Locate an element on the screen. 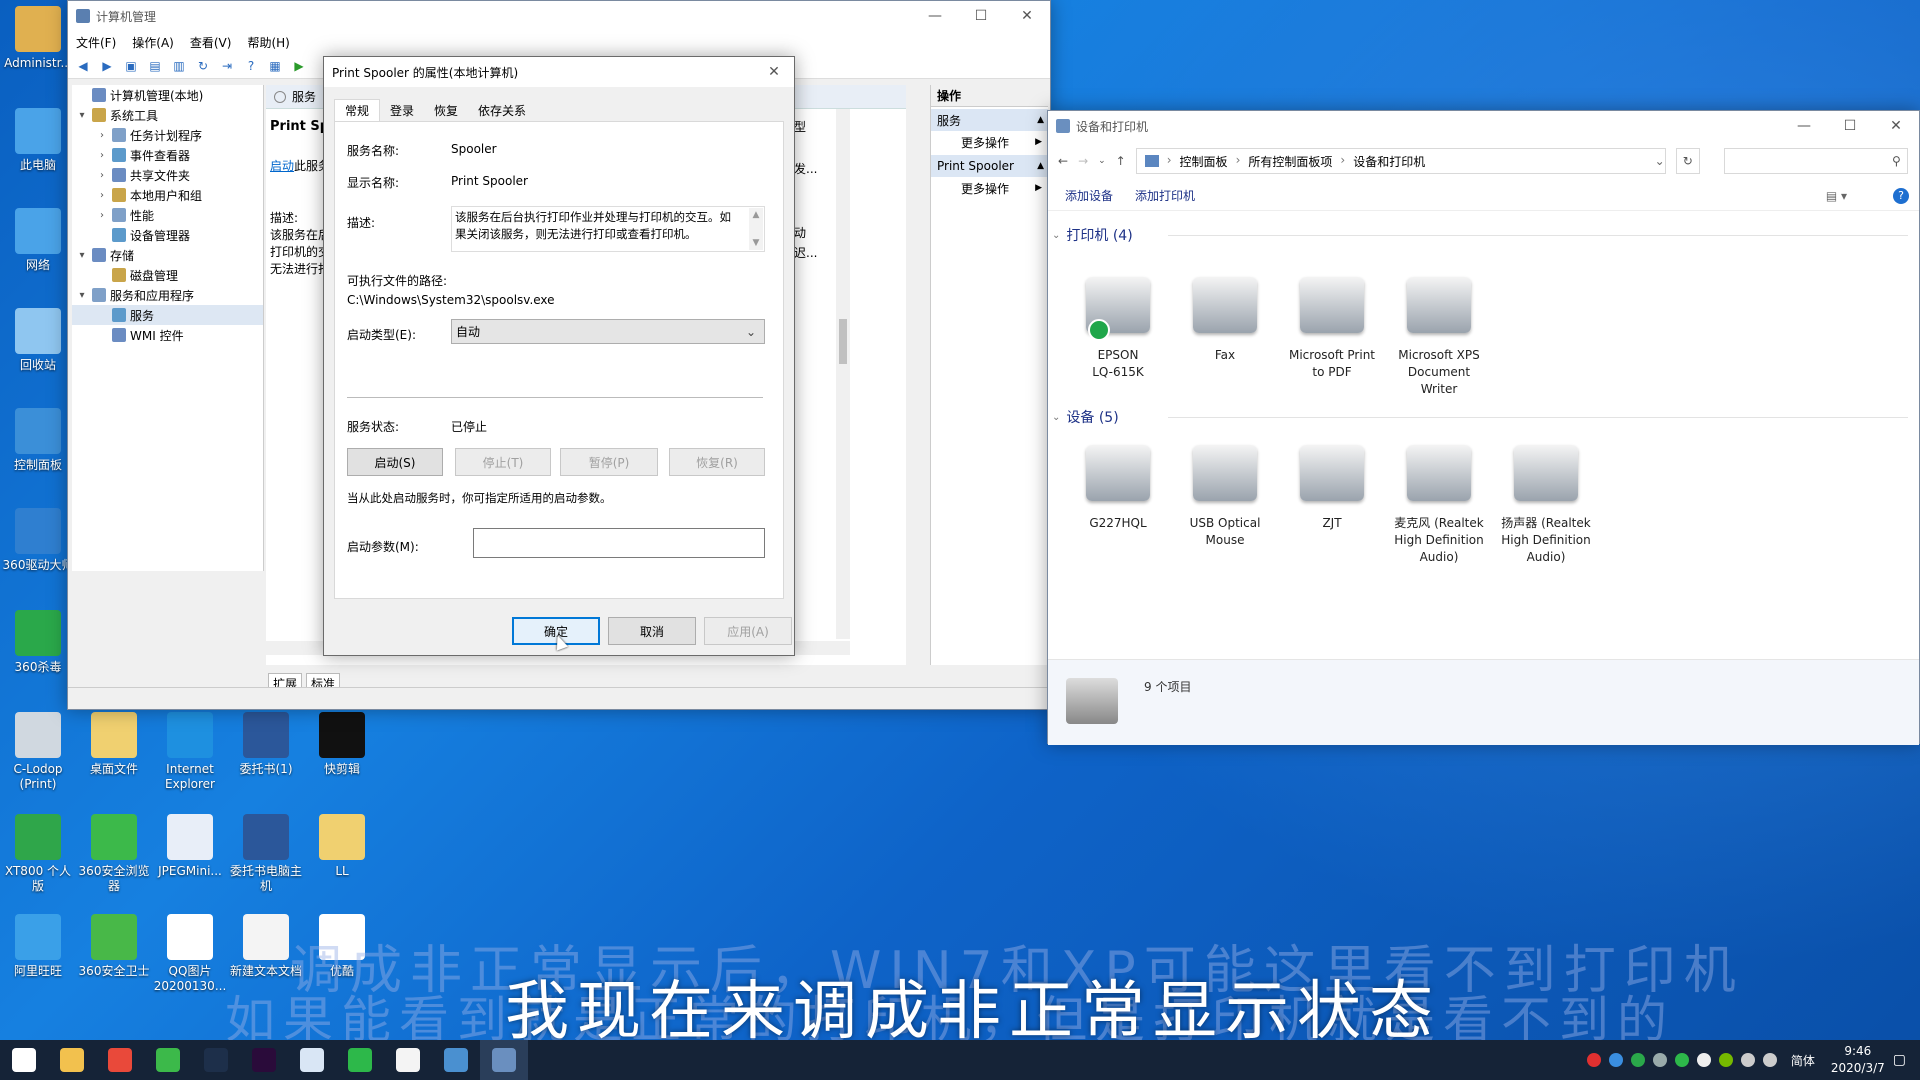  forward-icon: → is located at coordinates (1083, 161).